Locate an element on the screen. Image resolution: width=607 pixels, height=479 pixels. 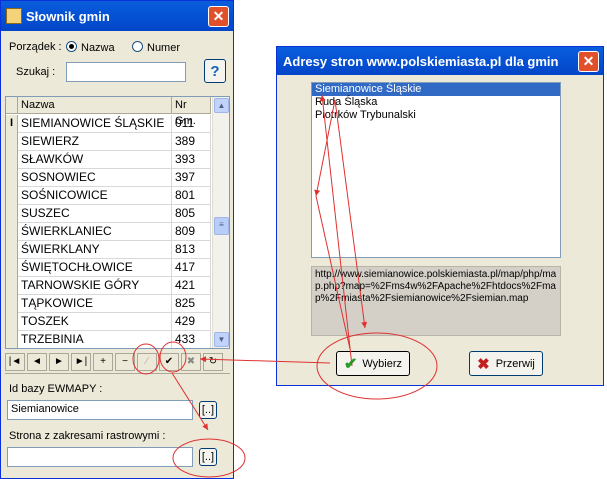
row-indicator: I is located at coordinates (12, 124).